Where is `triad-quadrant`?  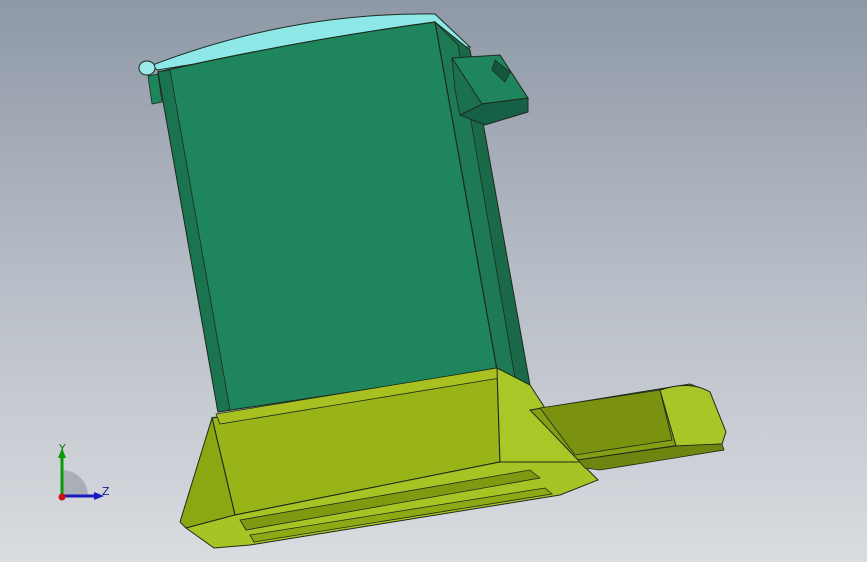
triad-quadrant is located at coordinates (75, 483).